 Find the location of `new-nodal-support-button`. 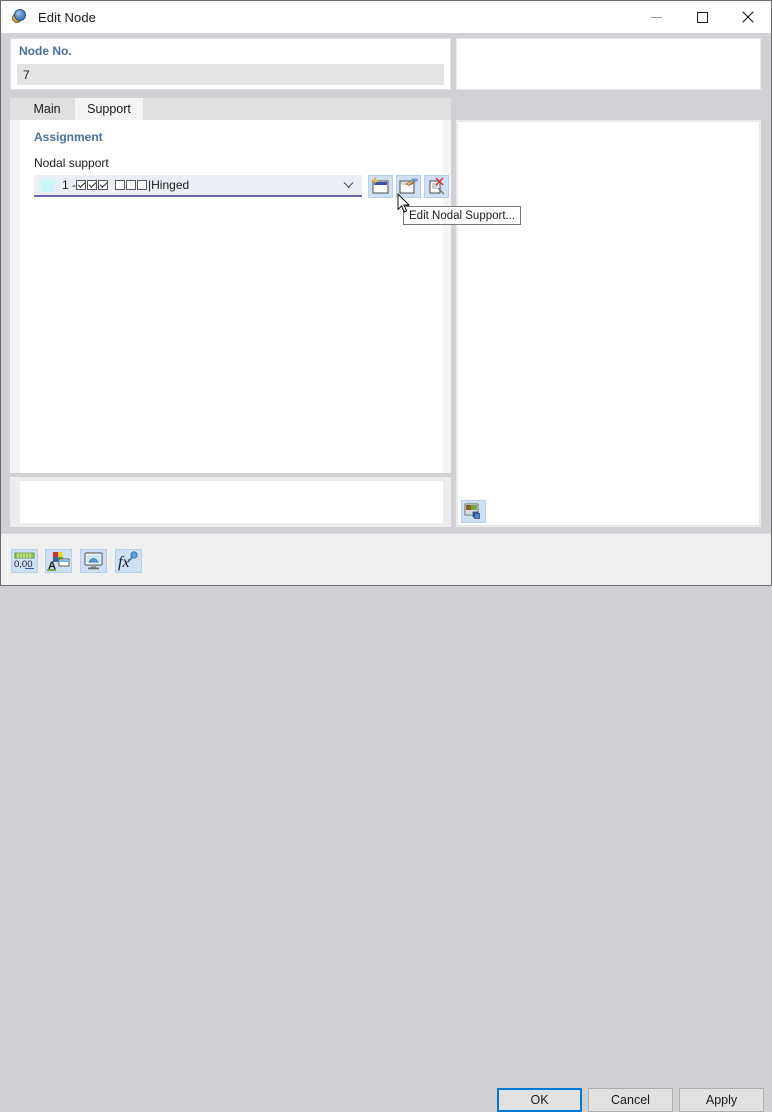

new-nodal-support-button is located at coordinates (380, 186).